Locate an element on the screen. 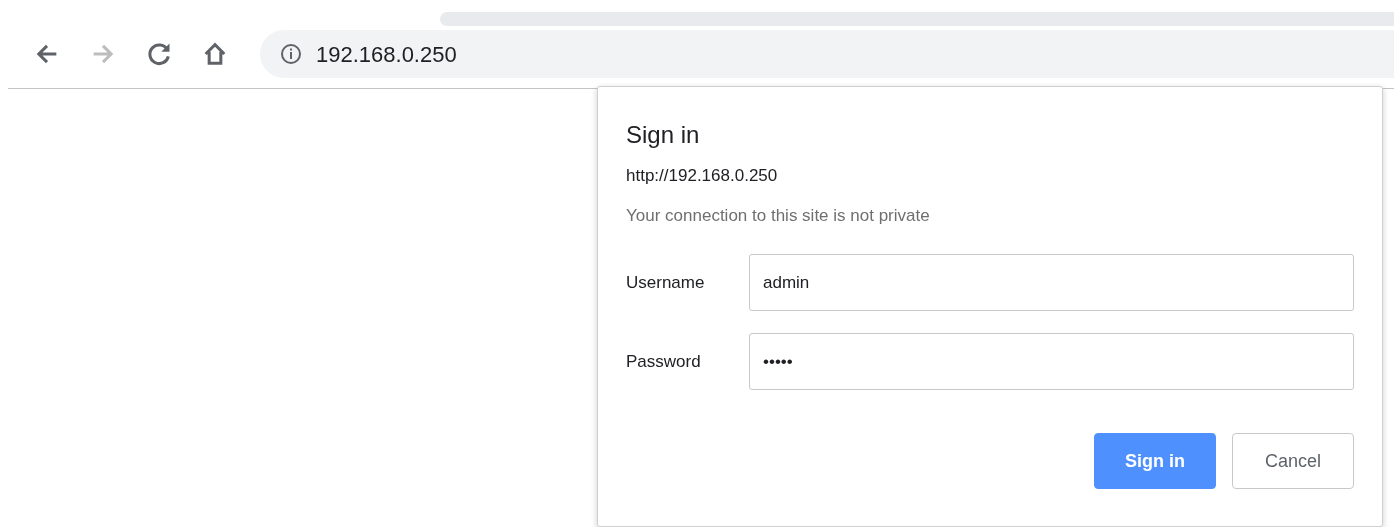 This screenshot has width=1394, height=527. privacy-warning: Your connection to this site is not private is located at coordinates (778, 215).